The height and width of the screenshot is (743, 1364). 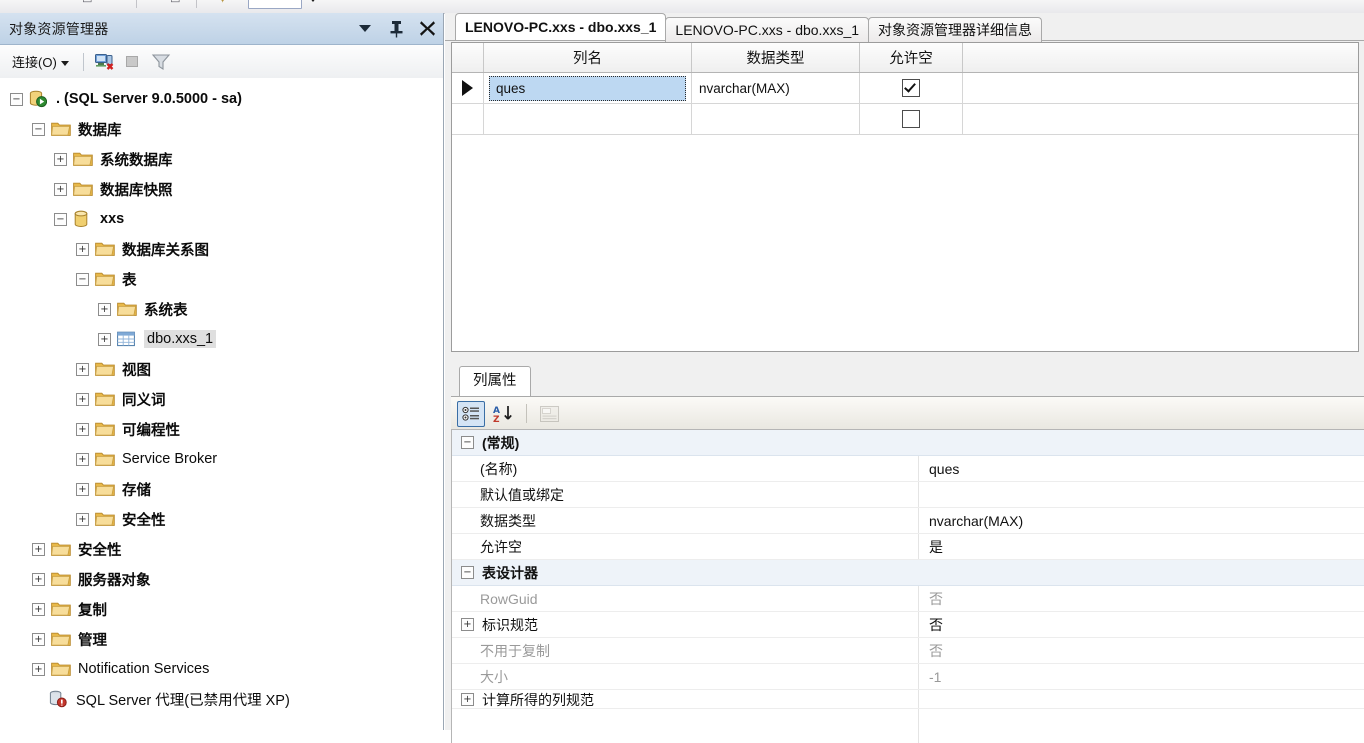 I want to click on cell-column-name, so click(x=587, y=119).